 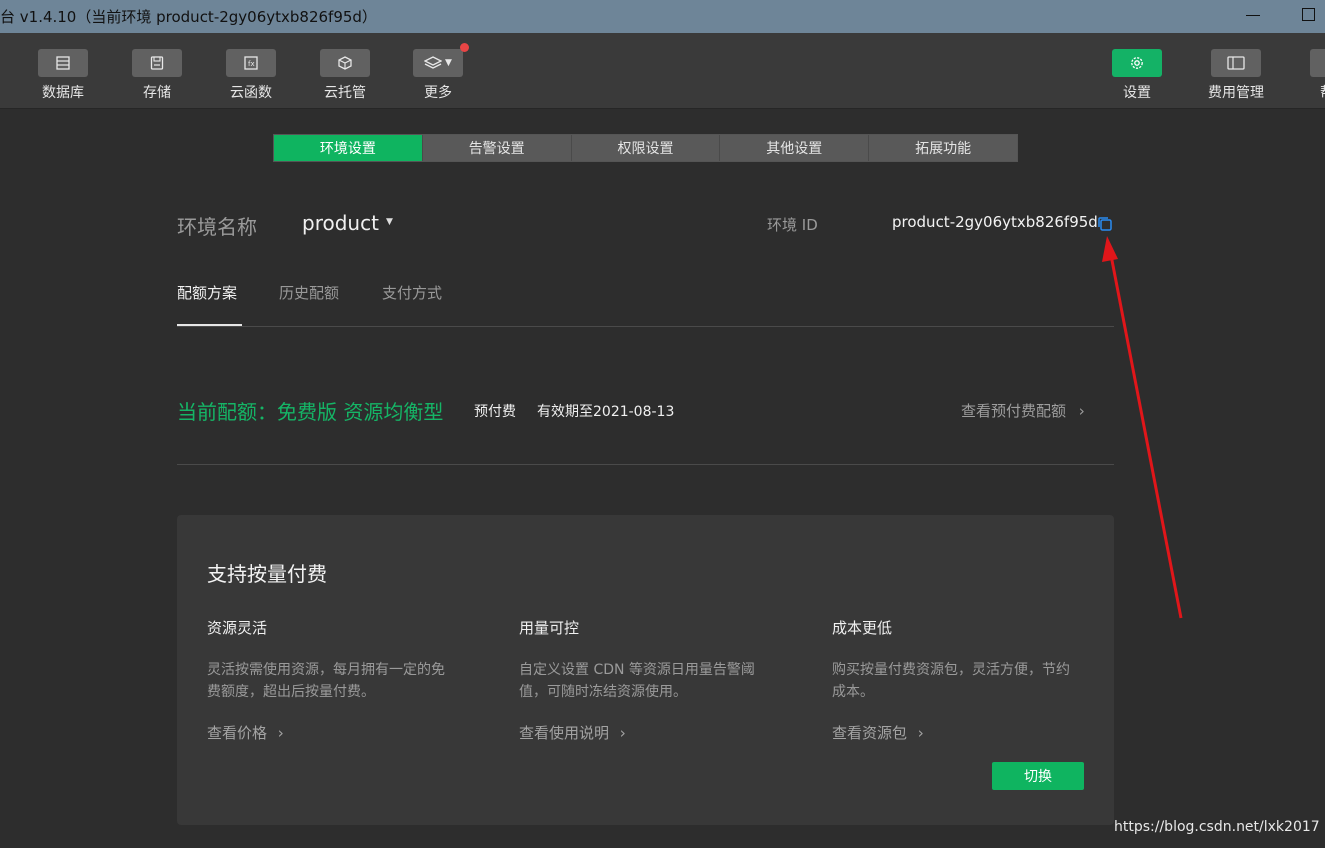 I want to click on quota-subtabs: 配额方案 历史配额 支付方式, so click(x=645, y=304).